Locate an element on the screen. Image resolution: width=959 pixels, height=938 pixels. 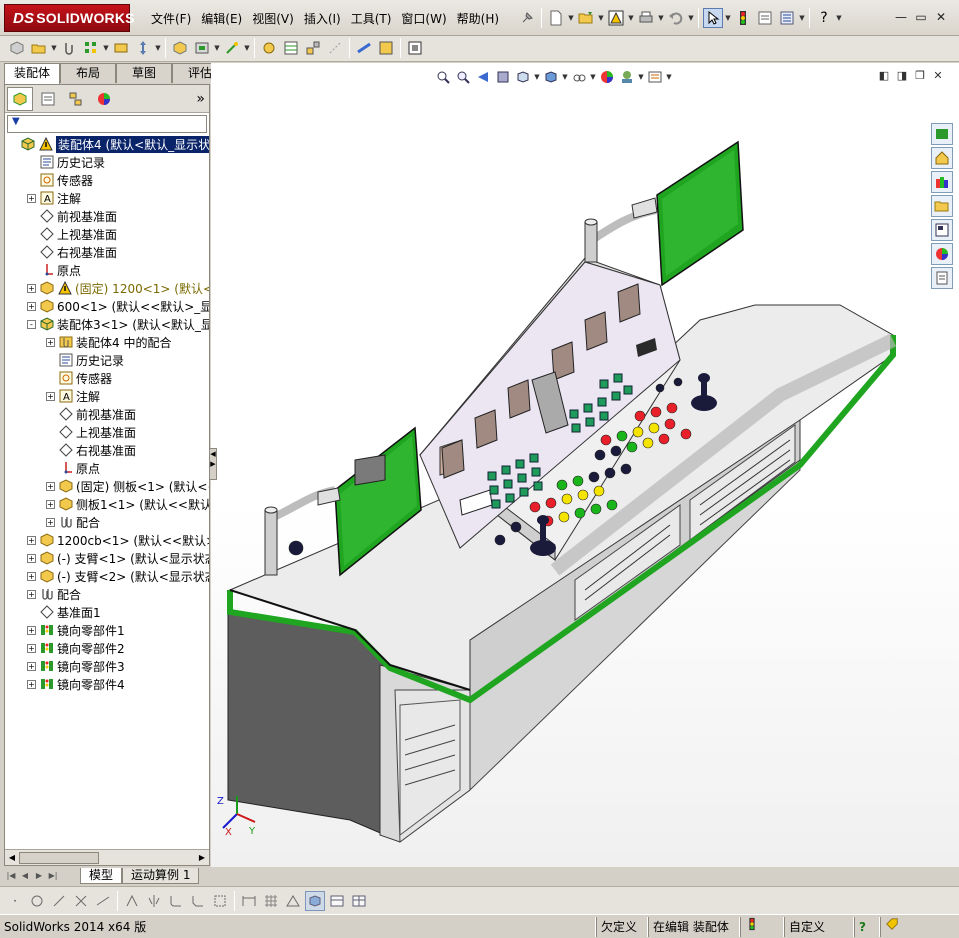
prev-tab-icon: ◀ is located at coordinates (25, 876).